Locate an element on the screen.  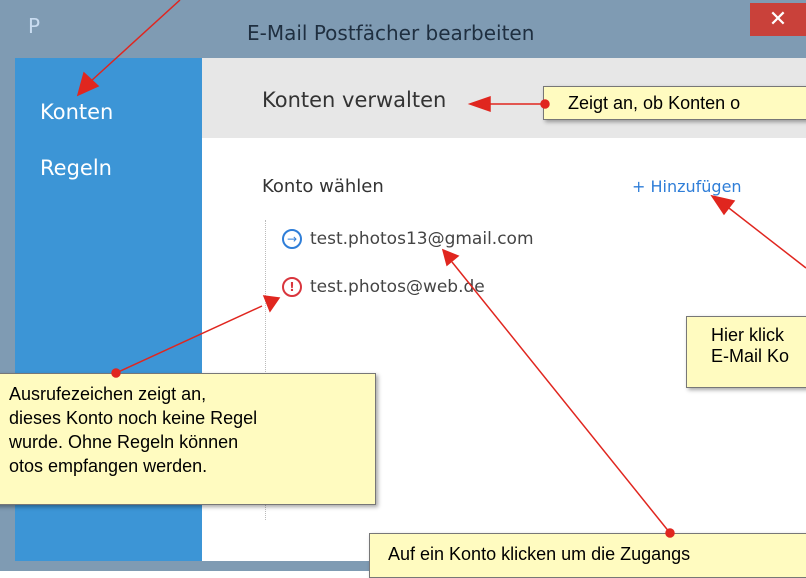
account-item-gmail: → test.photos13@gmail.com is located at coordinates (408, 239).